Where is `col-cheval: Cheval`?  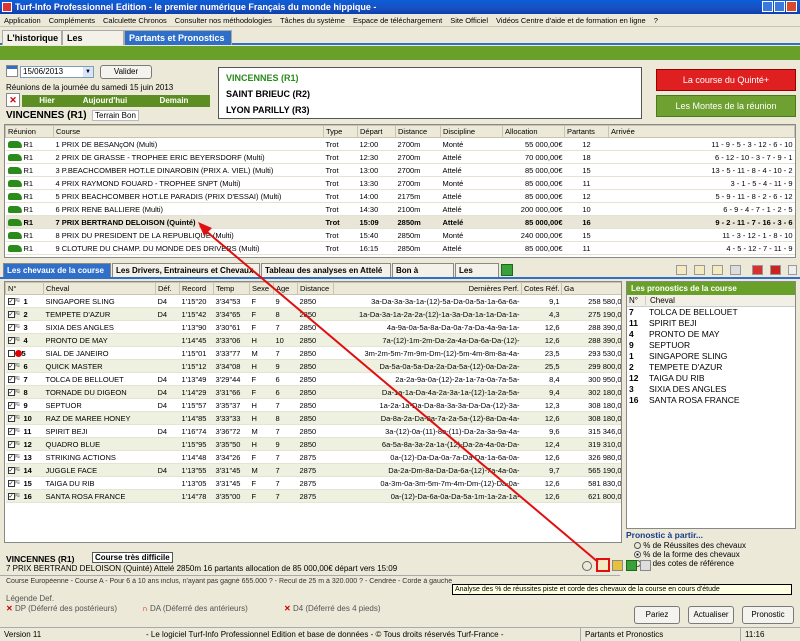 col-cheval: Cheval is located at coordinates (99, 288).